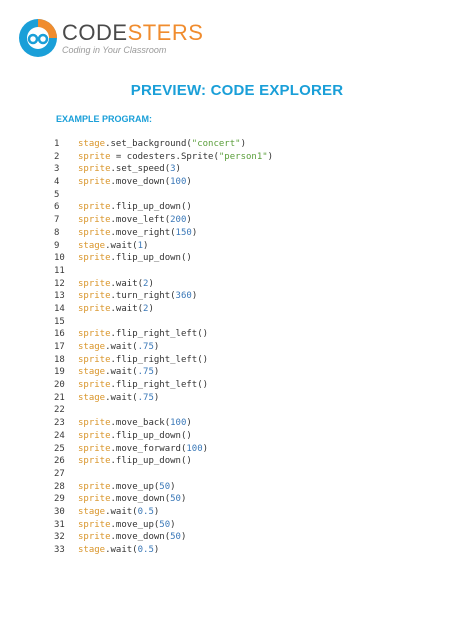 The width and height of the screenshot is (474, 632). I want to click on code-token: .turn_right(, so click(143, 296).